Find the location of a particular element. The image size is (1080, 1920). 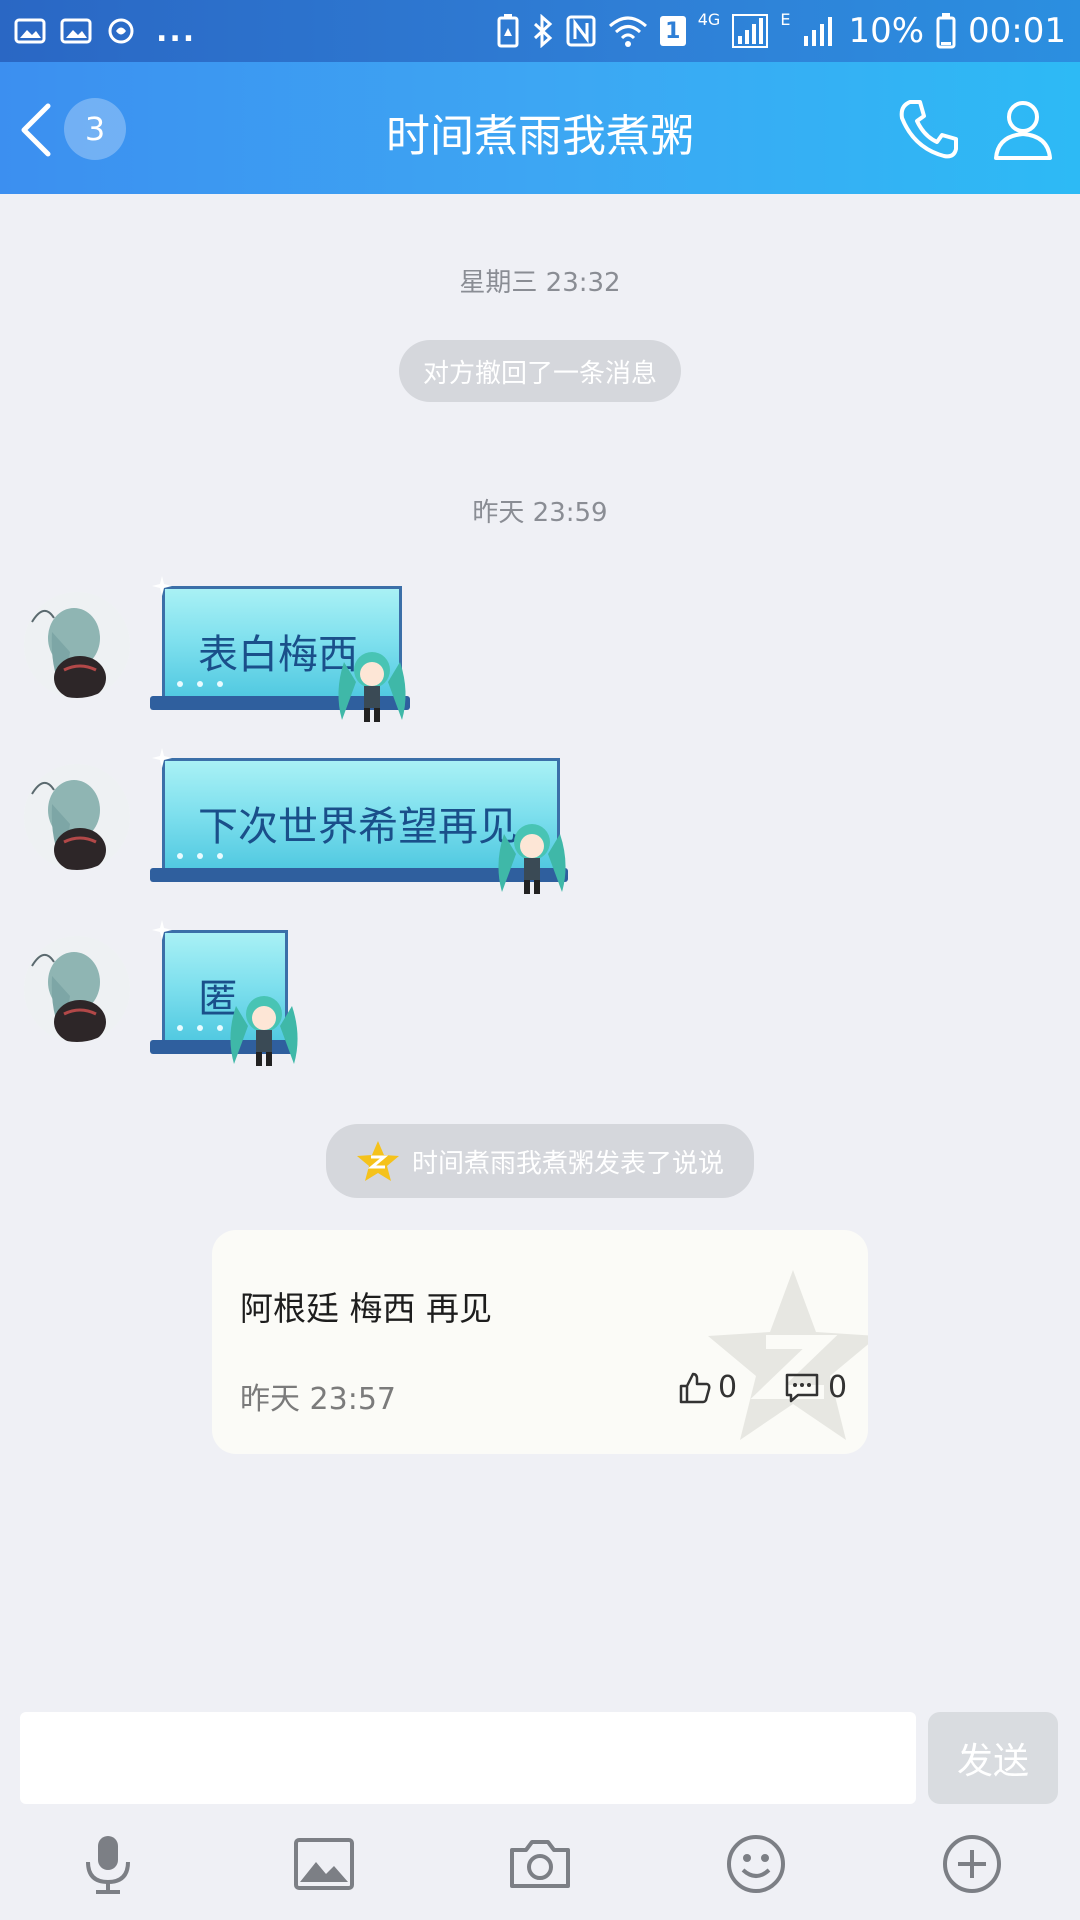

unread-count-badge: 3 is located at coordinates (95, 129).